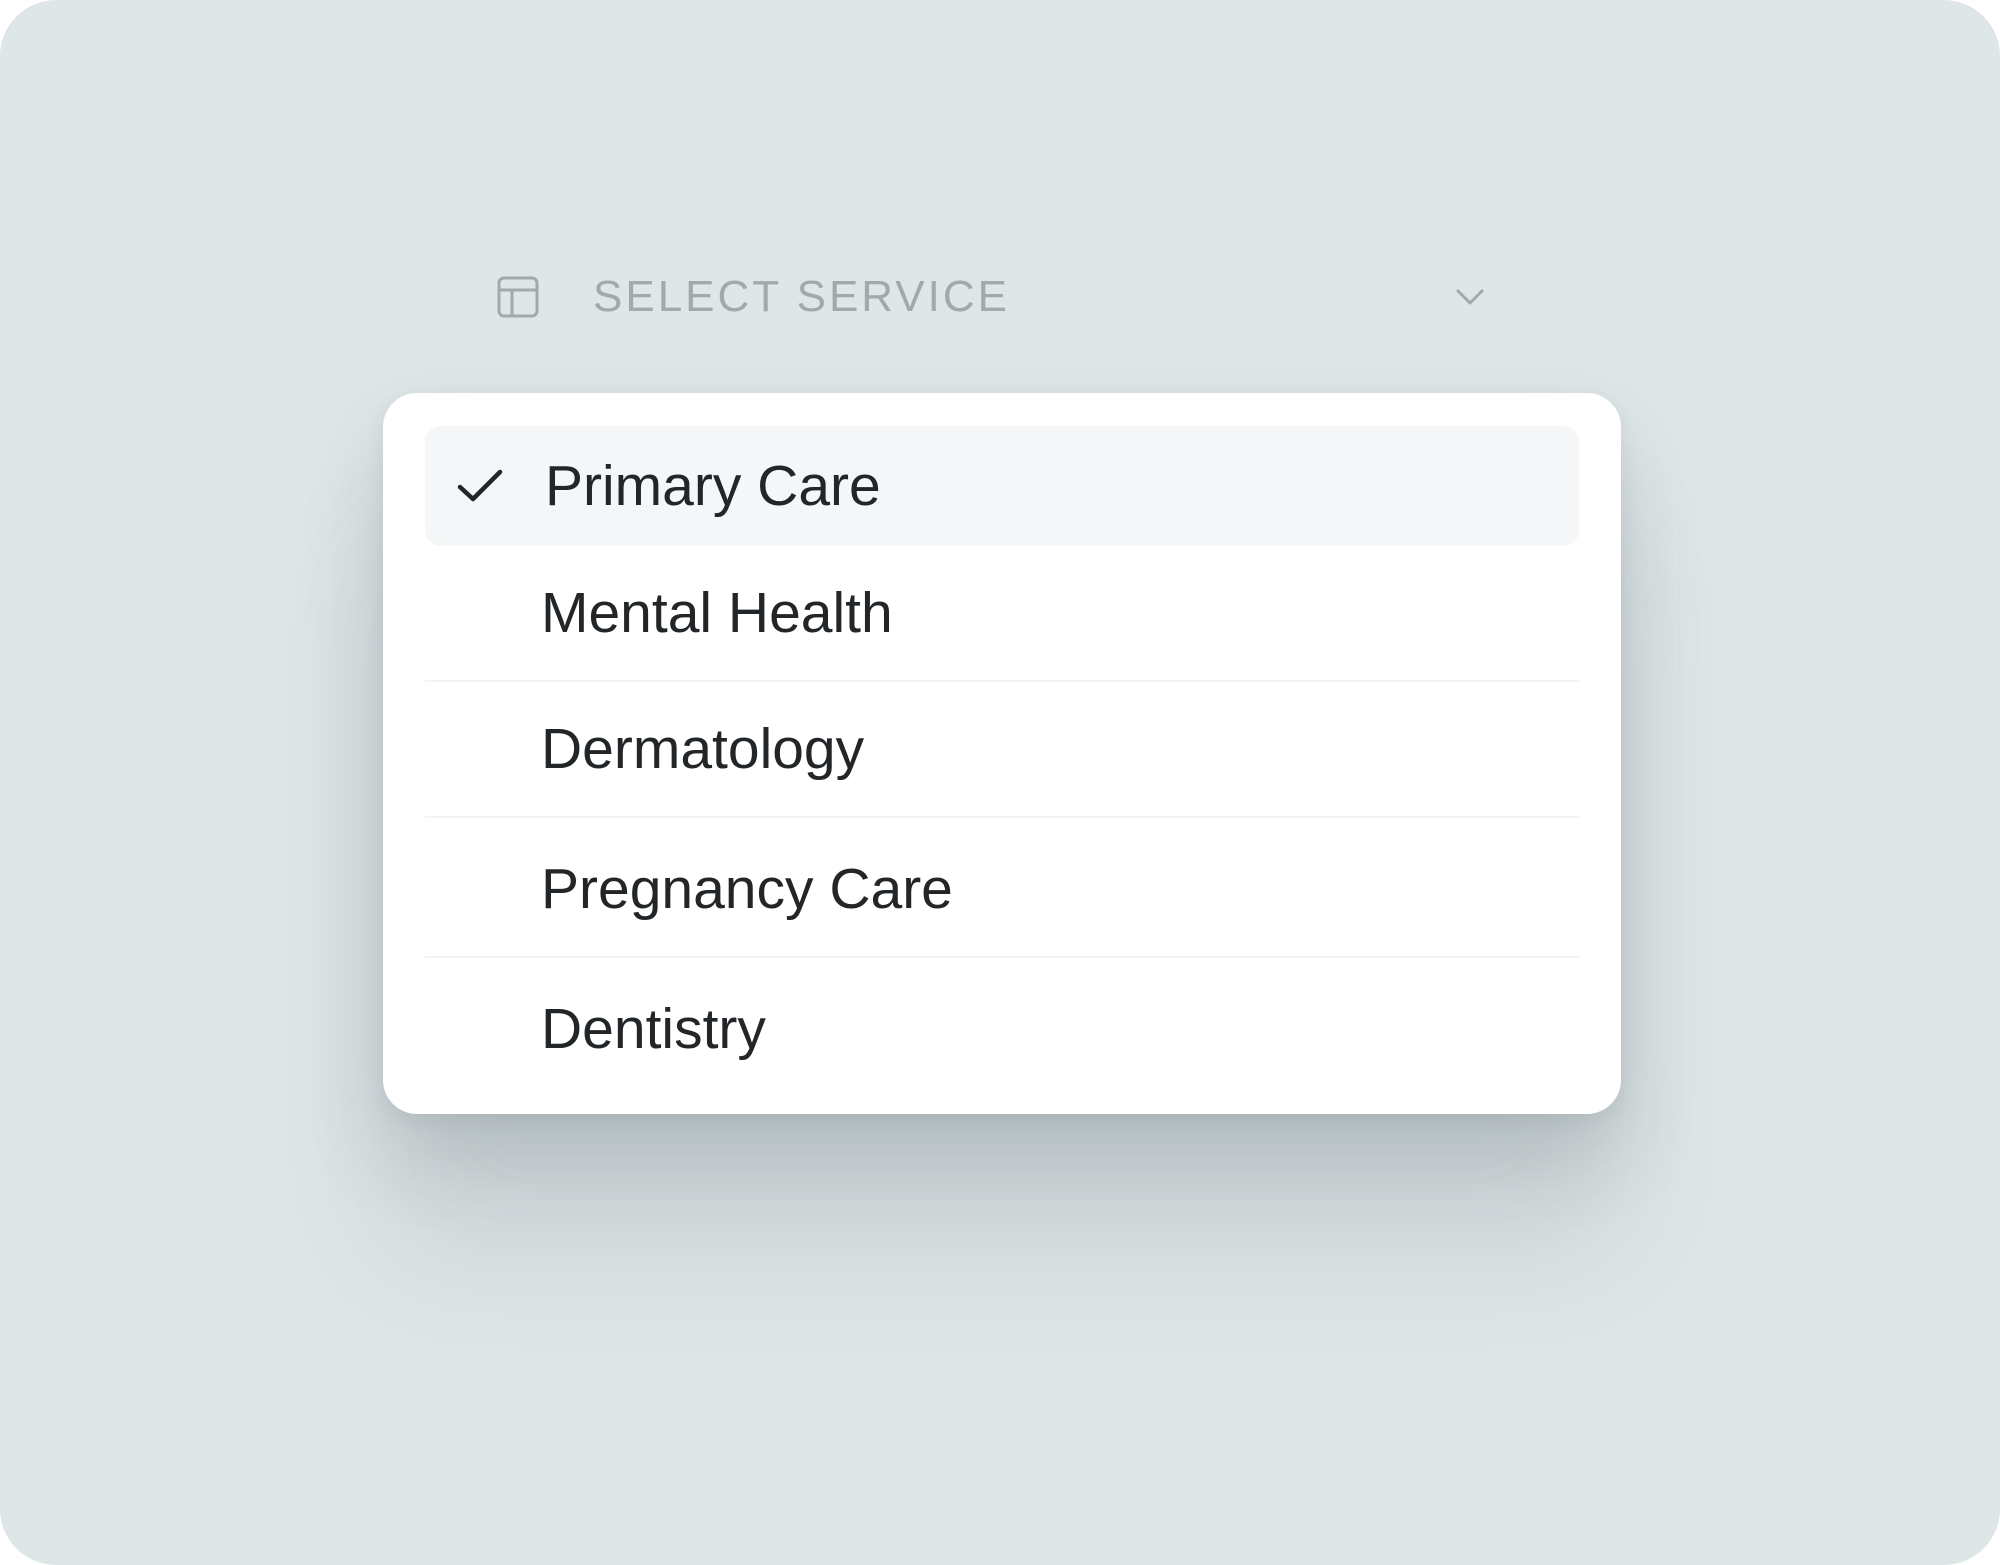 This screenshot has width=2000, height=1565. I want to click on chevron-down-icon, so click(1470, 297).